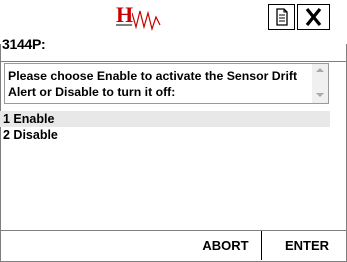 This screenshot has width=347, height=262. I want to click on option-enable: 1 Enable, so click(165, 119).